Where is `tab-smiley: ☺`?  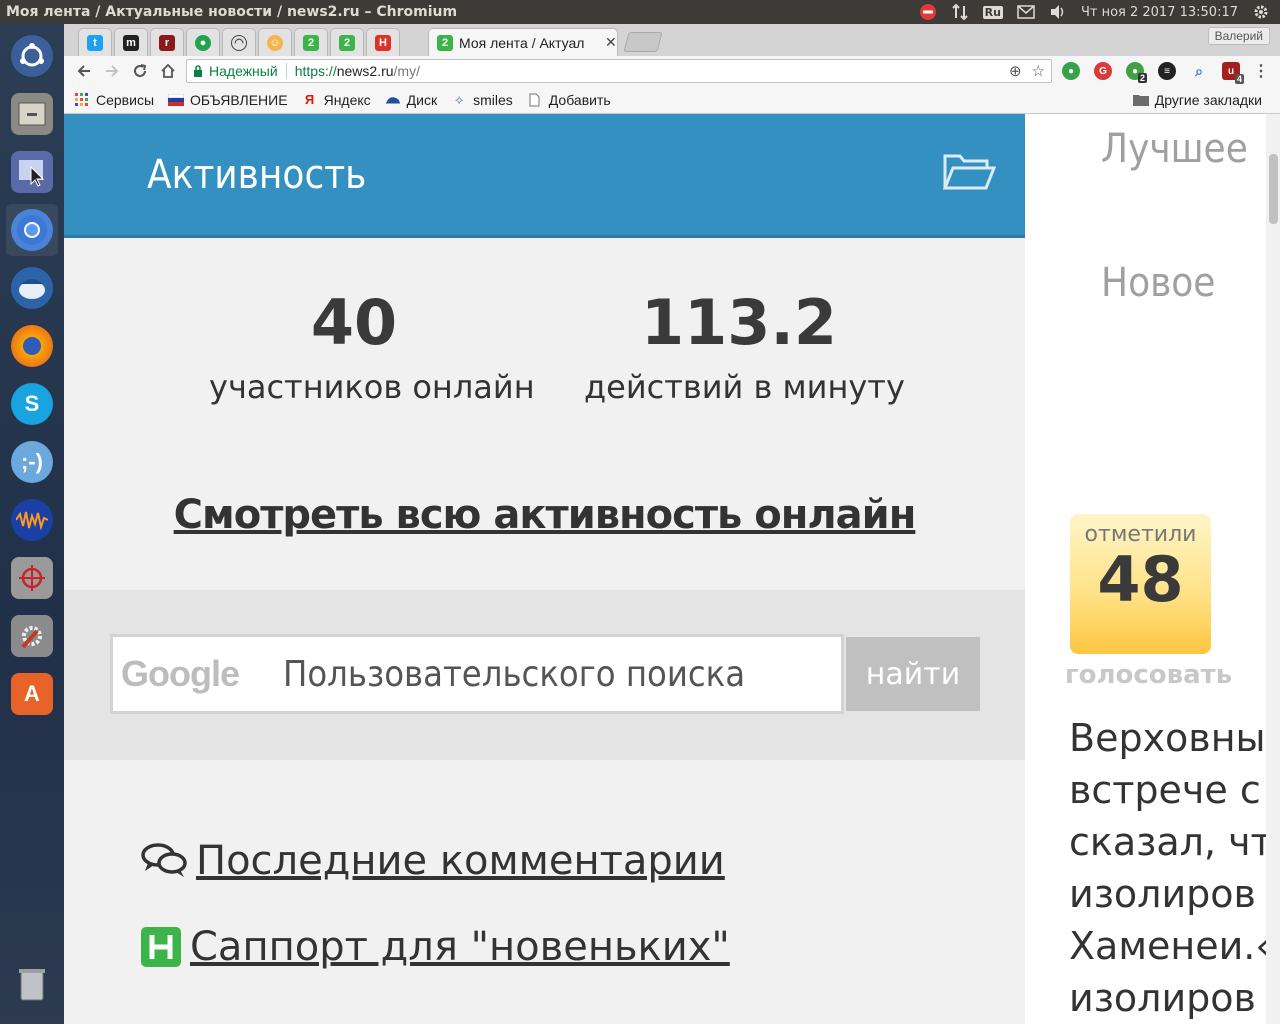 tab-smiley: ☺ is located at coordinates (275, 42).